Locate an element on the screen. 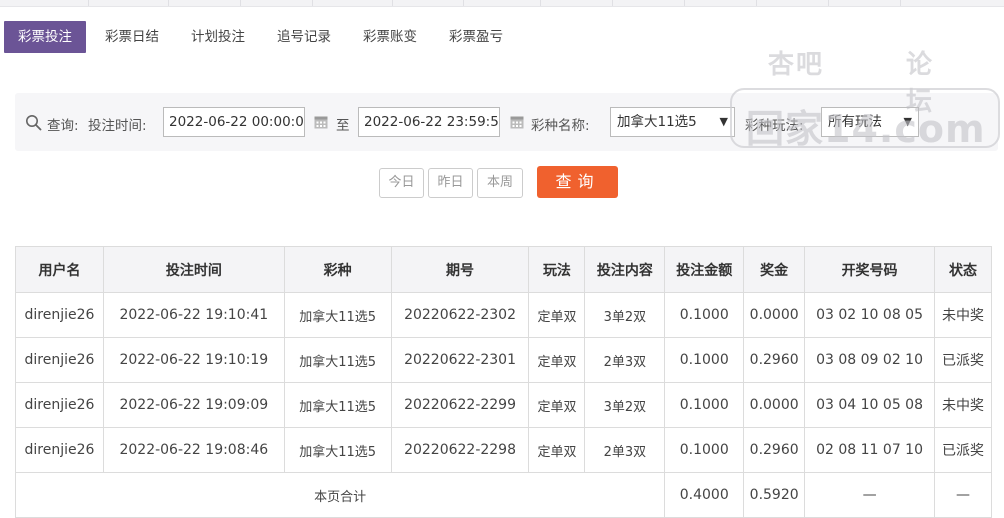 The width and height of the screenshot is (1004, 518). search-button: 查询 is located at coordinates (577, 182).